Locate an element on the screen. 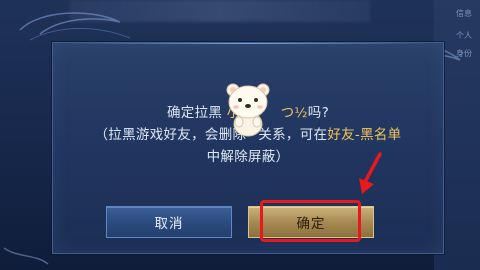 The image size is (480, 270). cancel-button: 取消 is located at coordinates (169, 222).